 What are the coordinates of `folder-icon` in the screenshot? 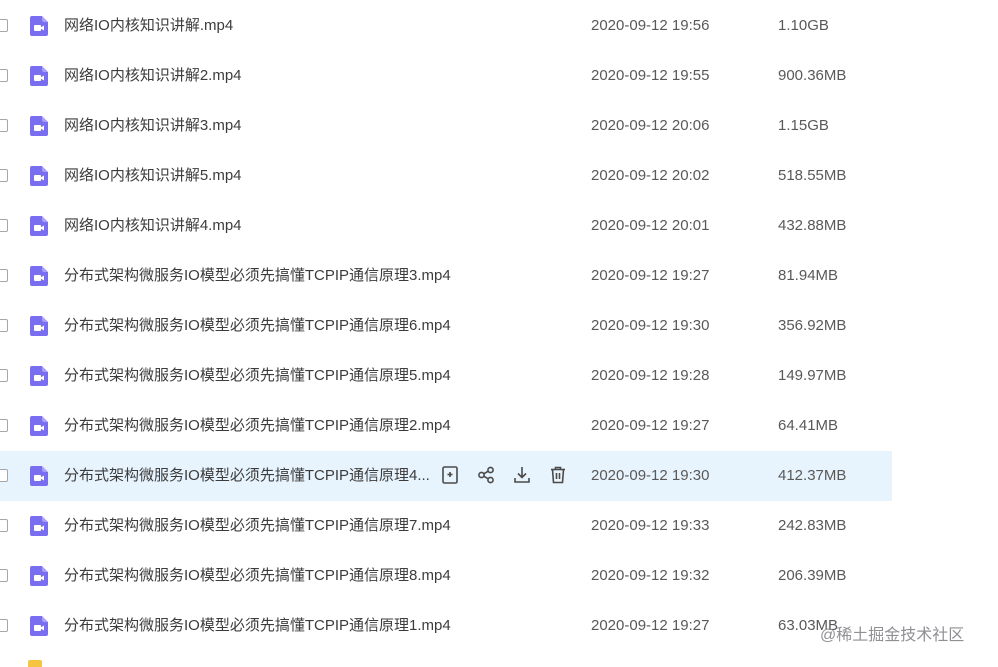 It's located at (35, 663).